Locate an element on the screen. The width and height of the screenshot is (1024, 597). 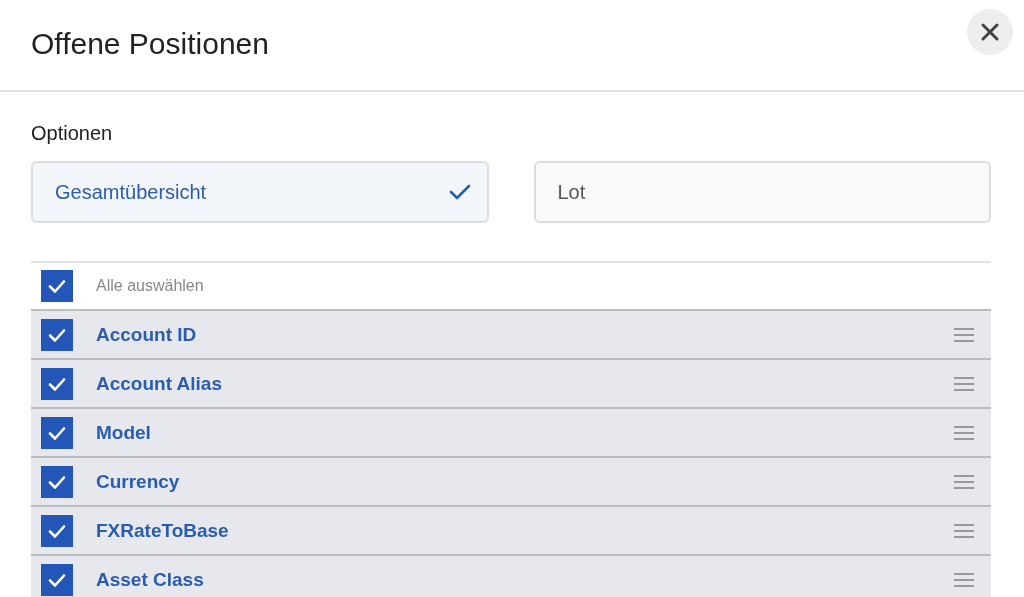
column-label: Account ID is located at coordinates (147, 334).